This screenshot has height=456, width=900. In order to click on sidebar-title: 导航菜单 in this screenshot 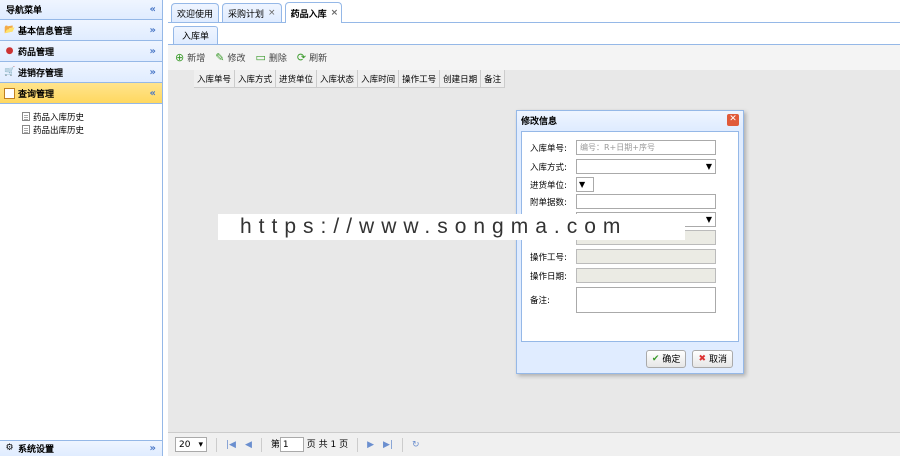, I will do `click(24, 11)`.